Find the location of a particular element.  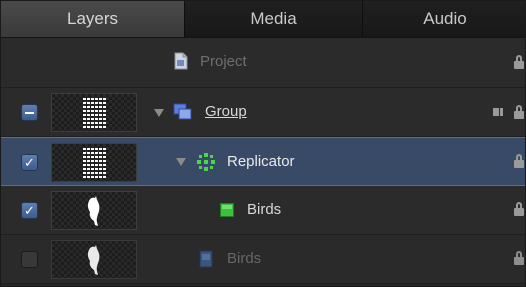

birds-image-visibility-checkbox is located at coordinates (29, 259).